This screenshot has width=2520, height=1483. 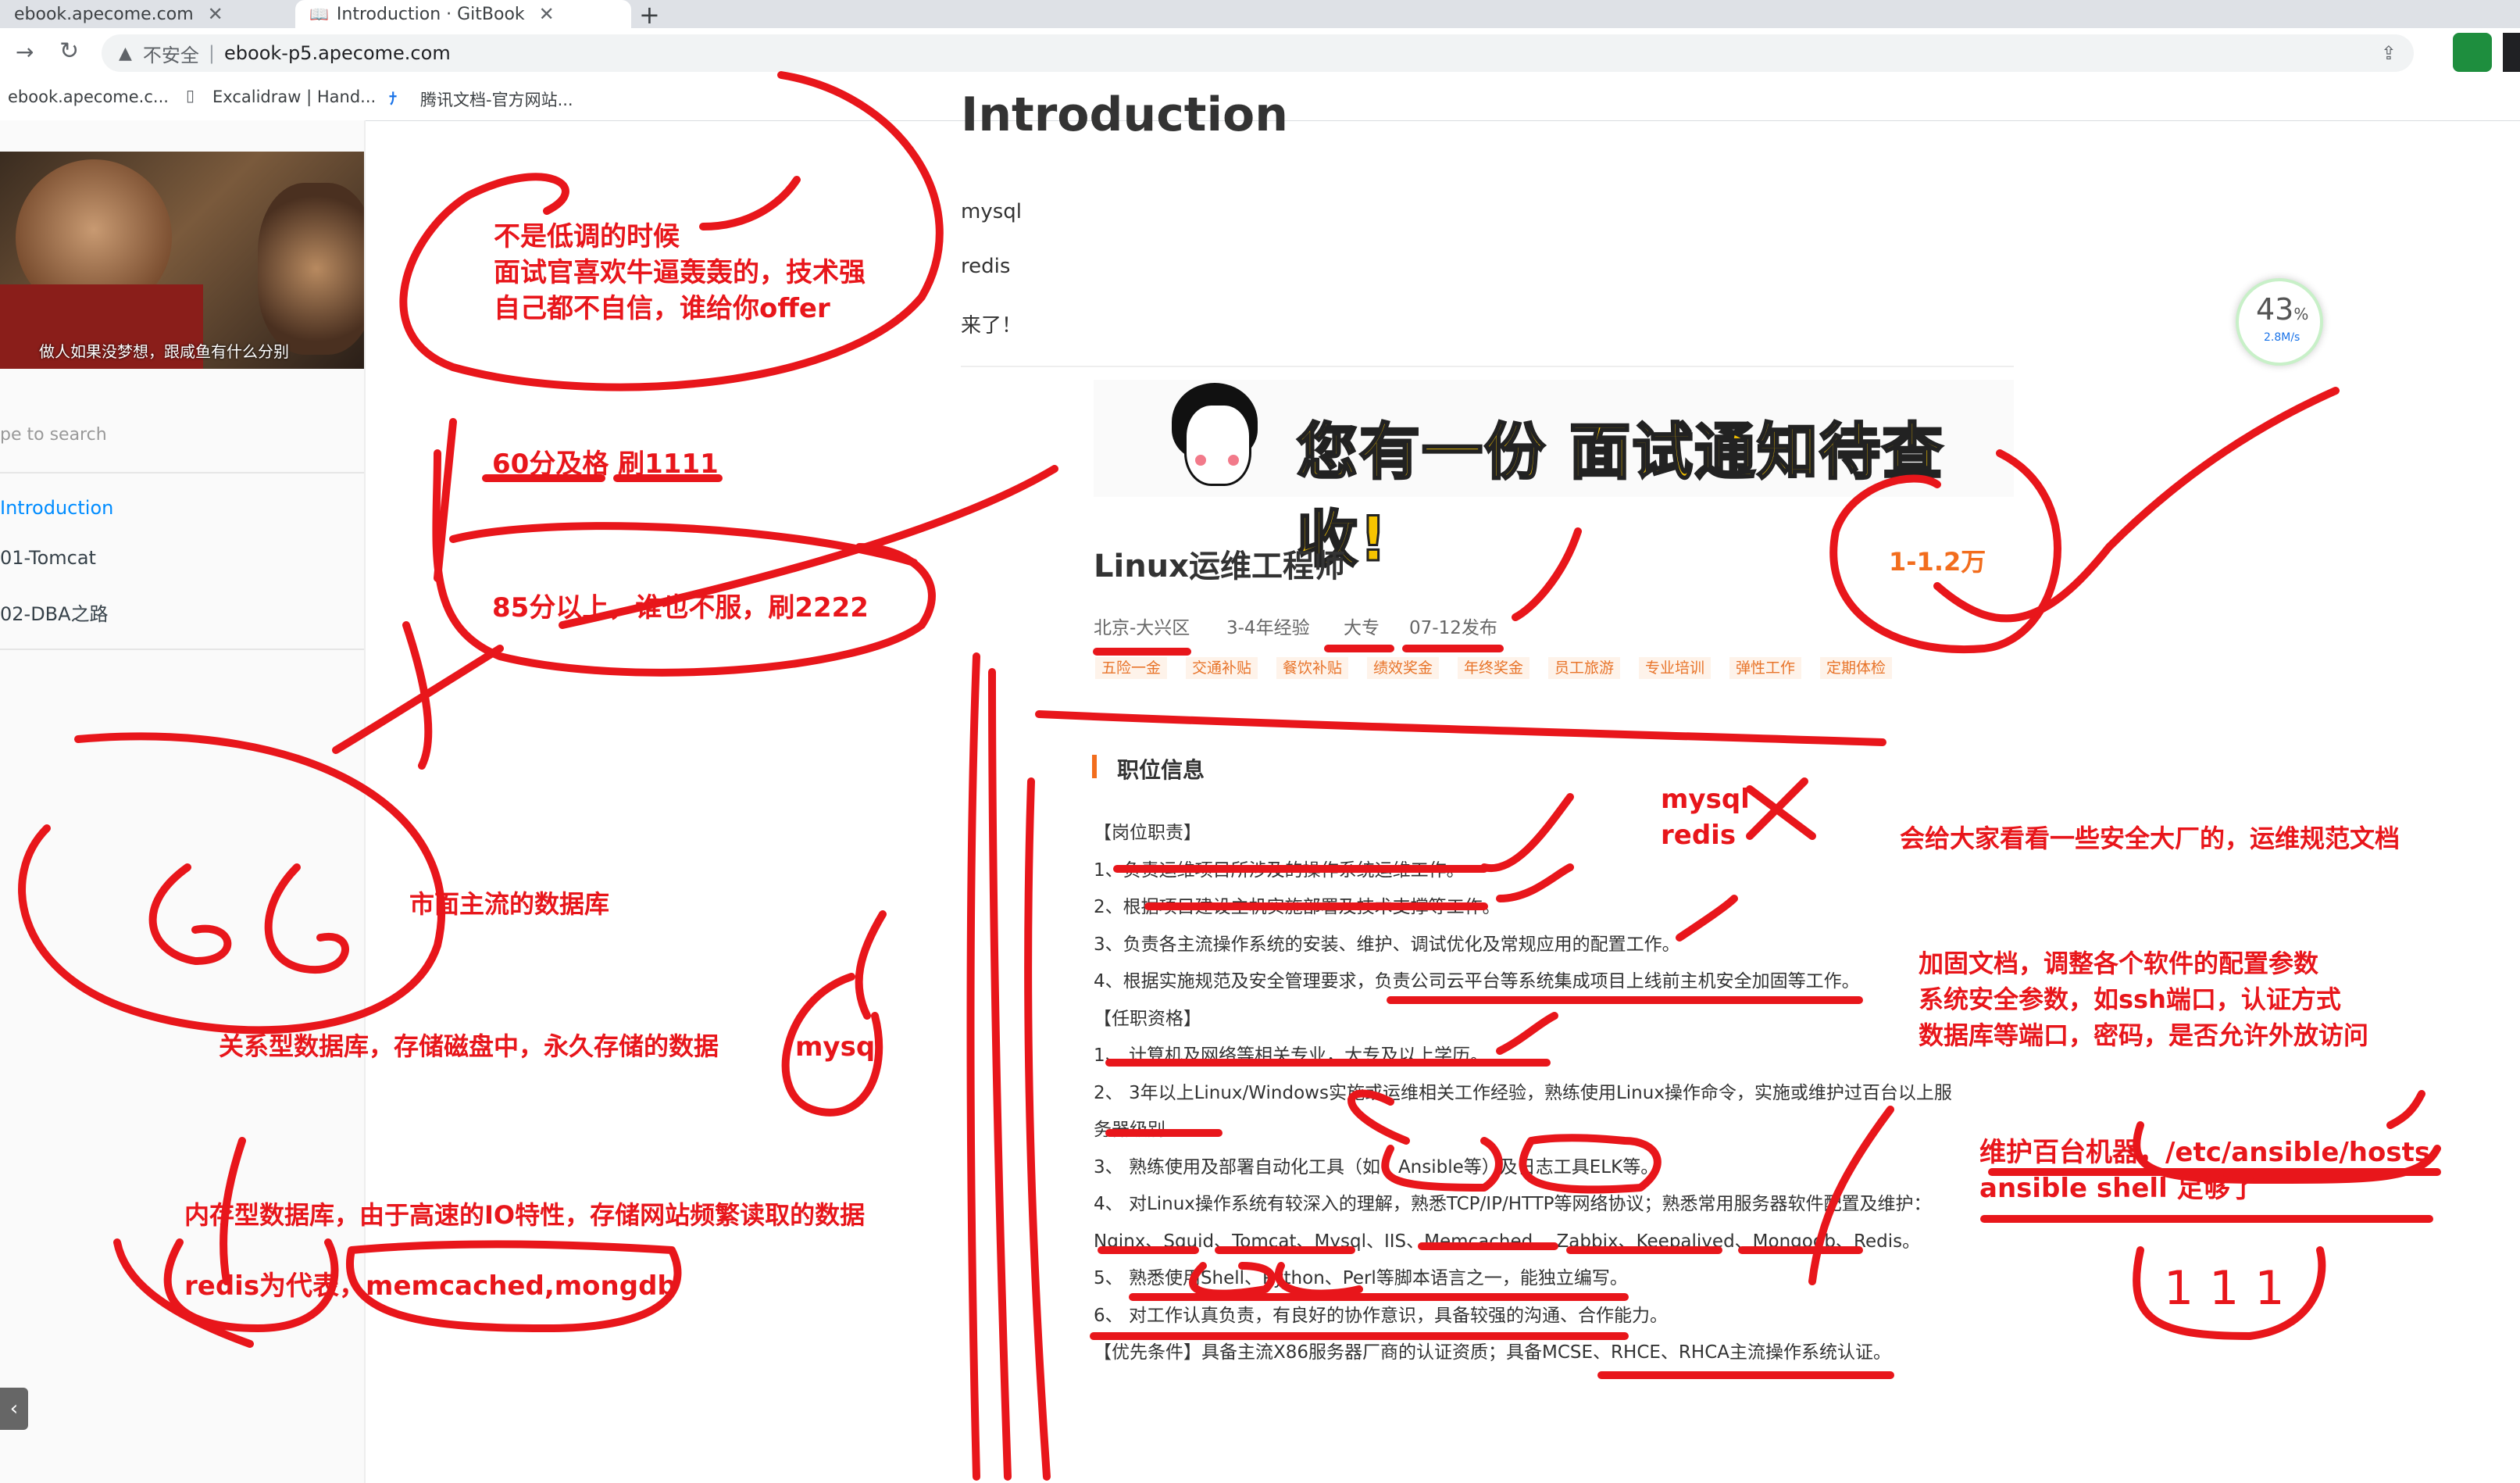 What do you see at coordinates (430, 14) in the screenshot?
I see `tab-title: Introduction · GitBook` at bounding box center [430, 14].